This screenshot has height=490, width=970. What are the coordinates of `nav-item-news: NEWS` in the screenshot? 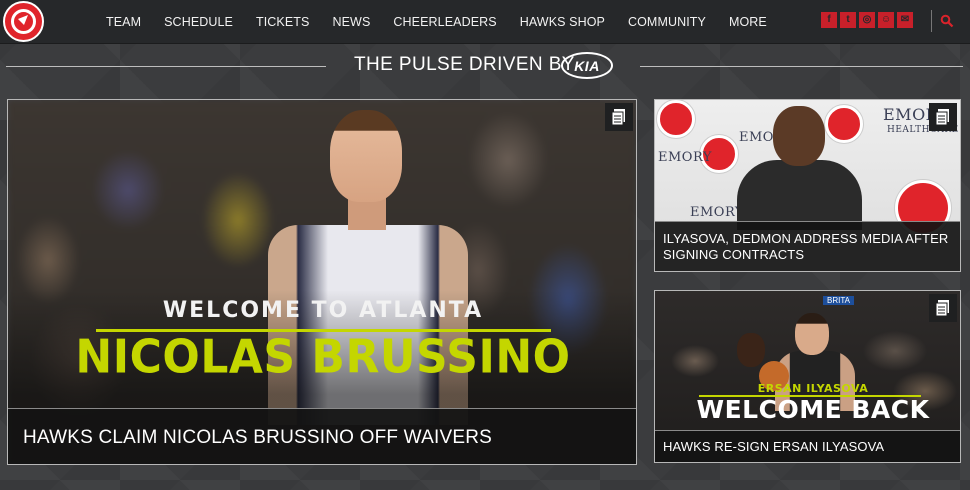 It's located at (351, 22).